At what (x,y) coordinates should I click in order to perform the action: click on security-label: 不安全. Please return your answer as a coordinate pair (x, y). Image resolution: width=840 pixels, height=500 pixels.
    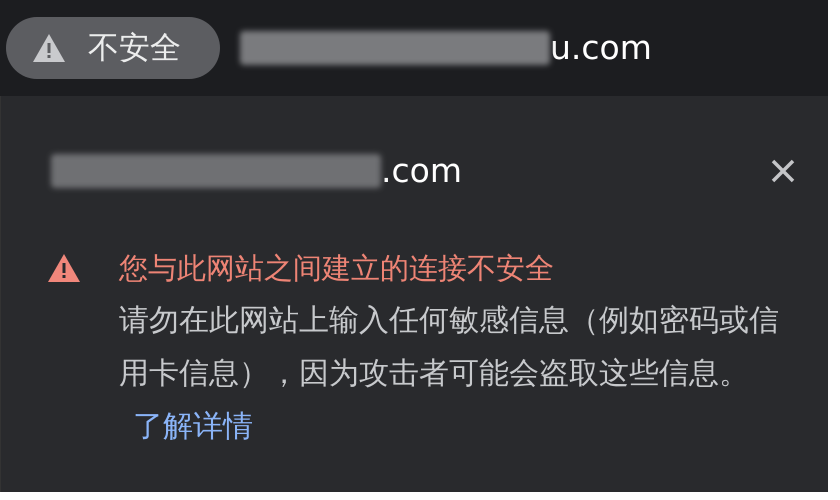
    Looking at the image, I should click on (134, 48).